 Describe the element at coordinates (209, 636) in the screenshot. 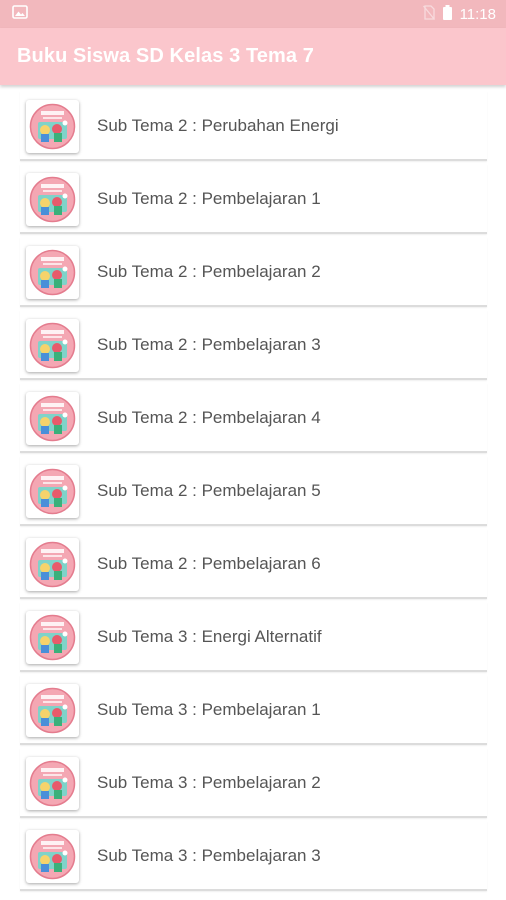

I see `list-item-label: Sub Tema 3 : Energi Alternatif` at that location.